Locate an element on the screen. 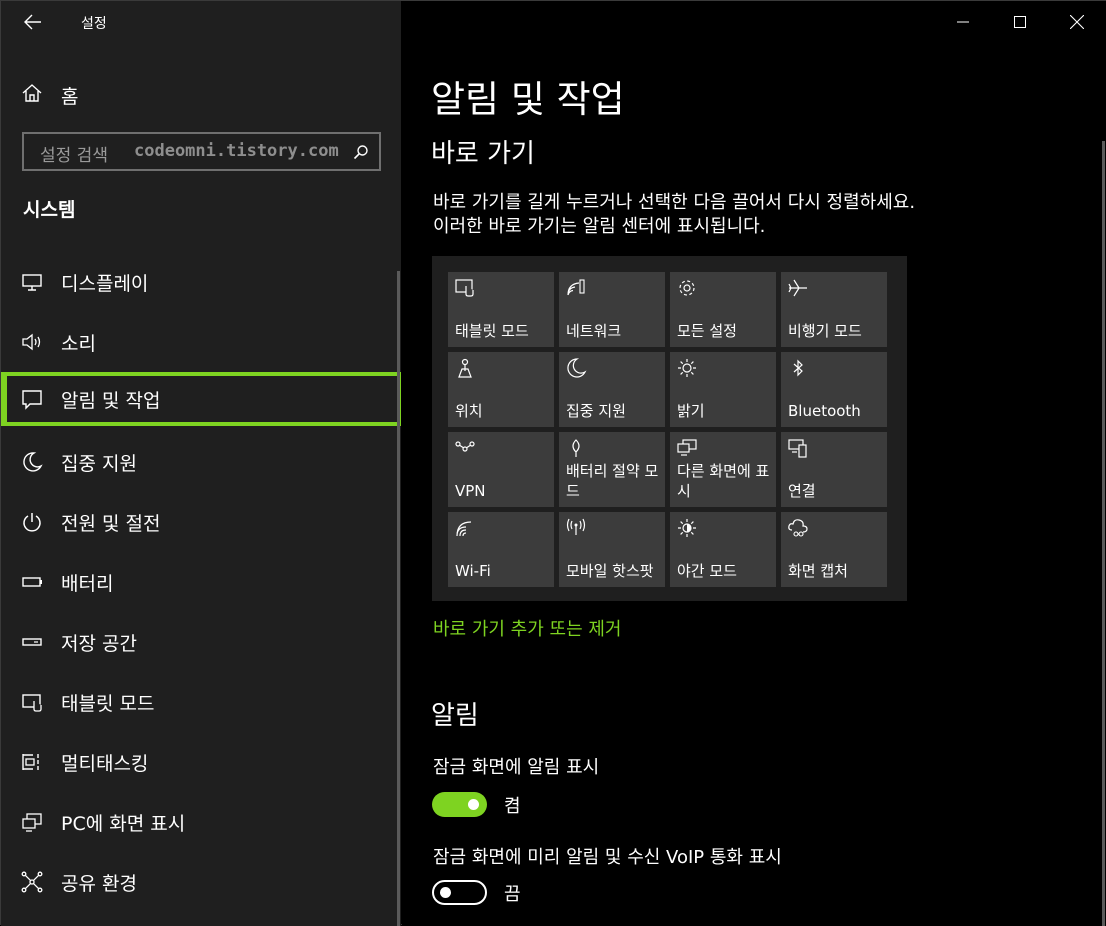  tile-label: 밝기 is located at coordinates (691, 411).